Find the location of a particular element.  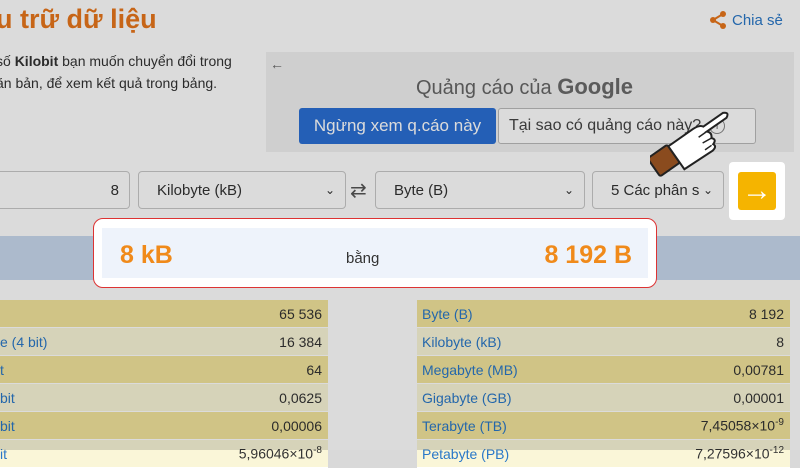

value-input: 8 is located at coordinates (65, 190).